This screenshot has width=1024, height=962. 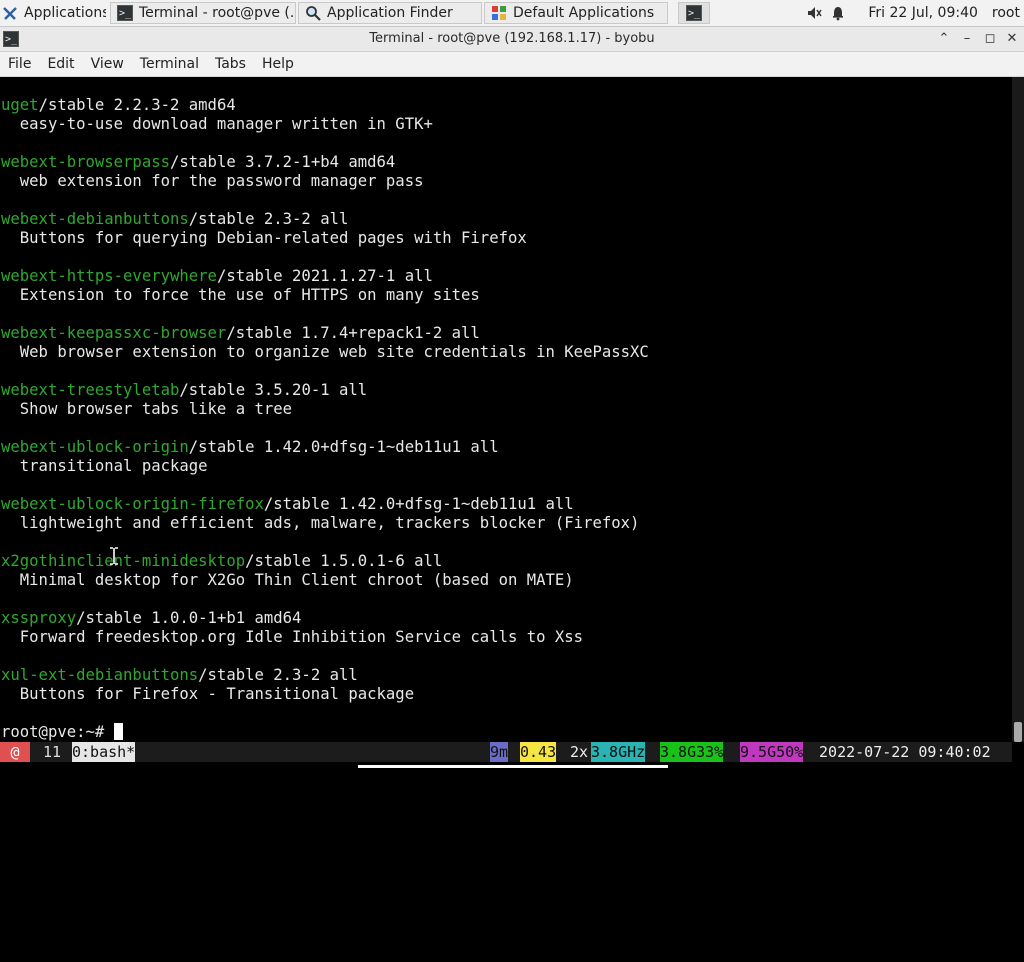 What do you see at coordinates (137, 105) in the screenshot?
I see `package-version: /stable 2.2.3-2 amd64` at bounding box center [137, 105].